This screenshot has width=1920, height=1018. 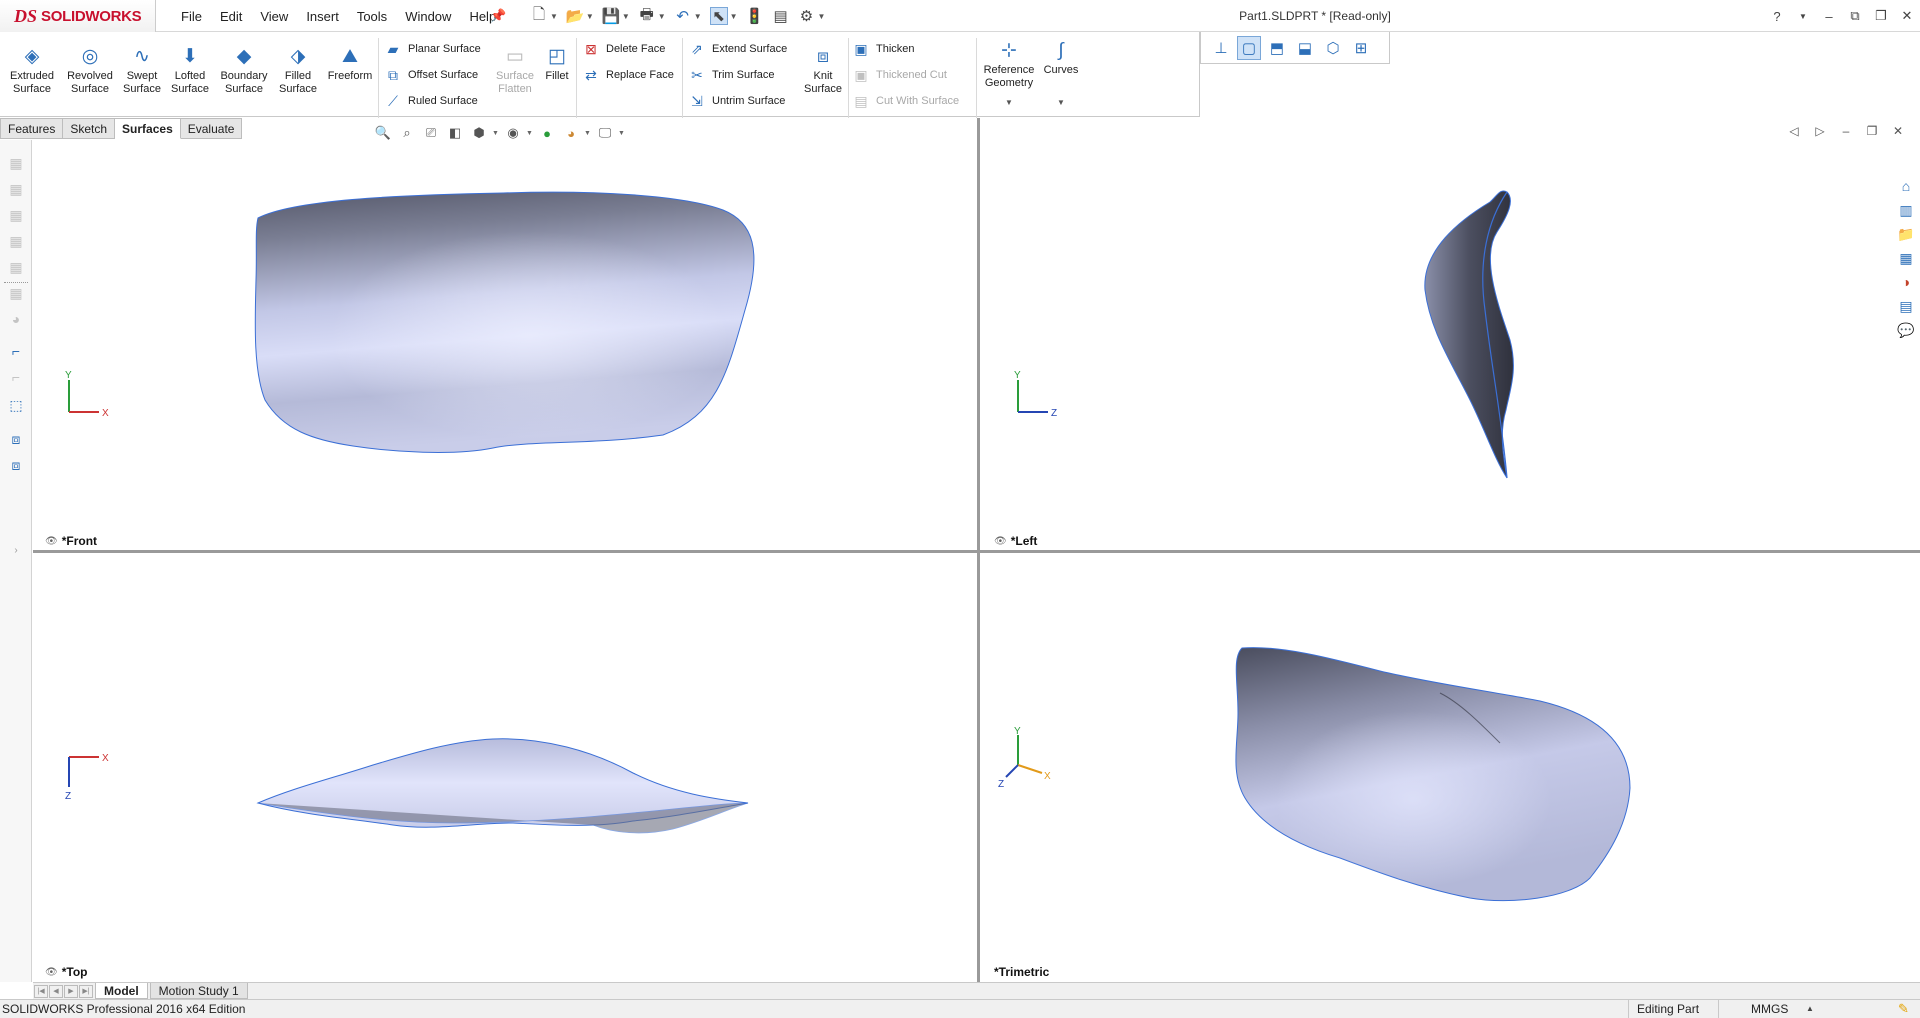 I want to click on tab-evaluate: Evaluate, so click(x=211, y=128).